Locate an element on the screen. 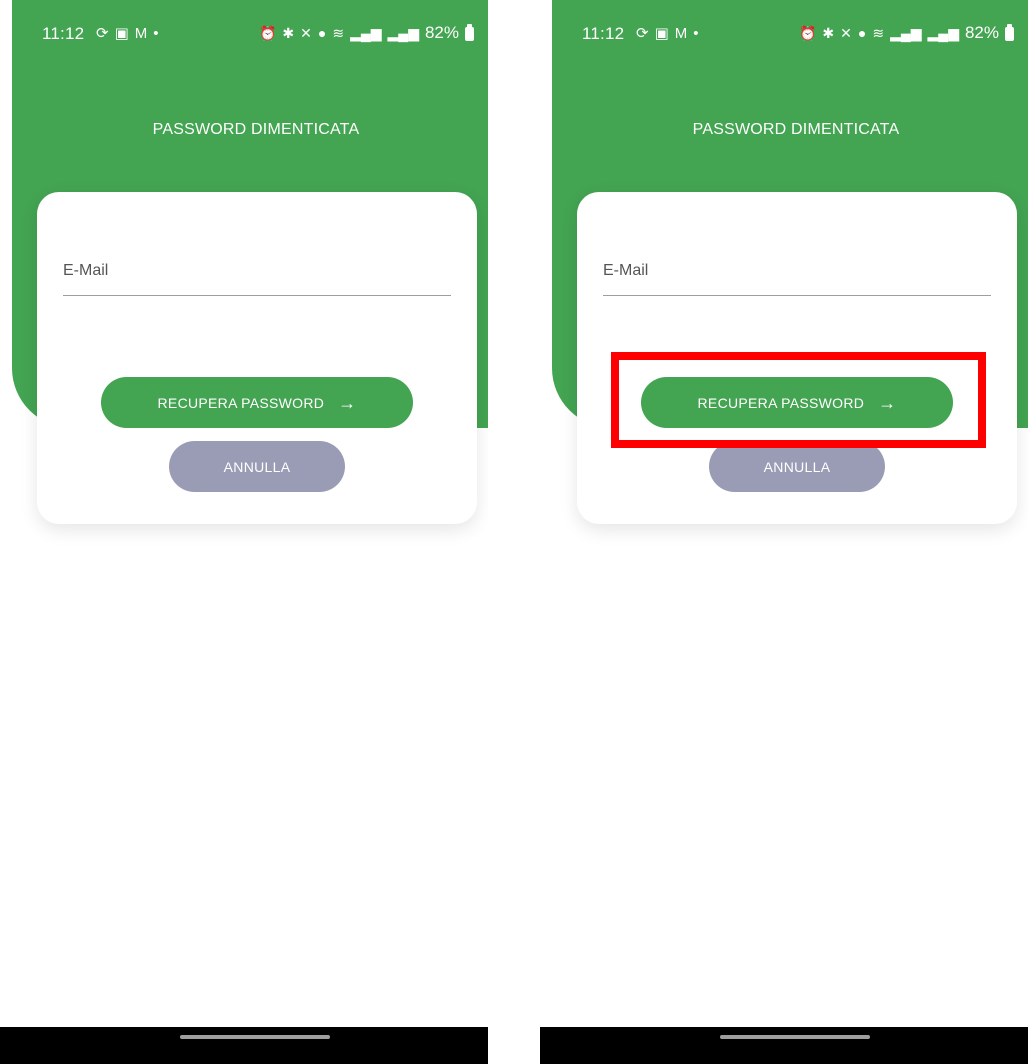  highlight-annotation-box is located at coordinates (798, 400).